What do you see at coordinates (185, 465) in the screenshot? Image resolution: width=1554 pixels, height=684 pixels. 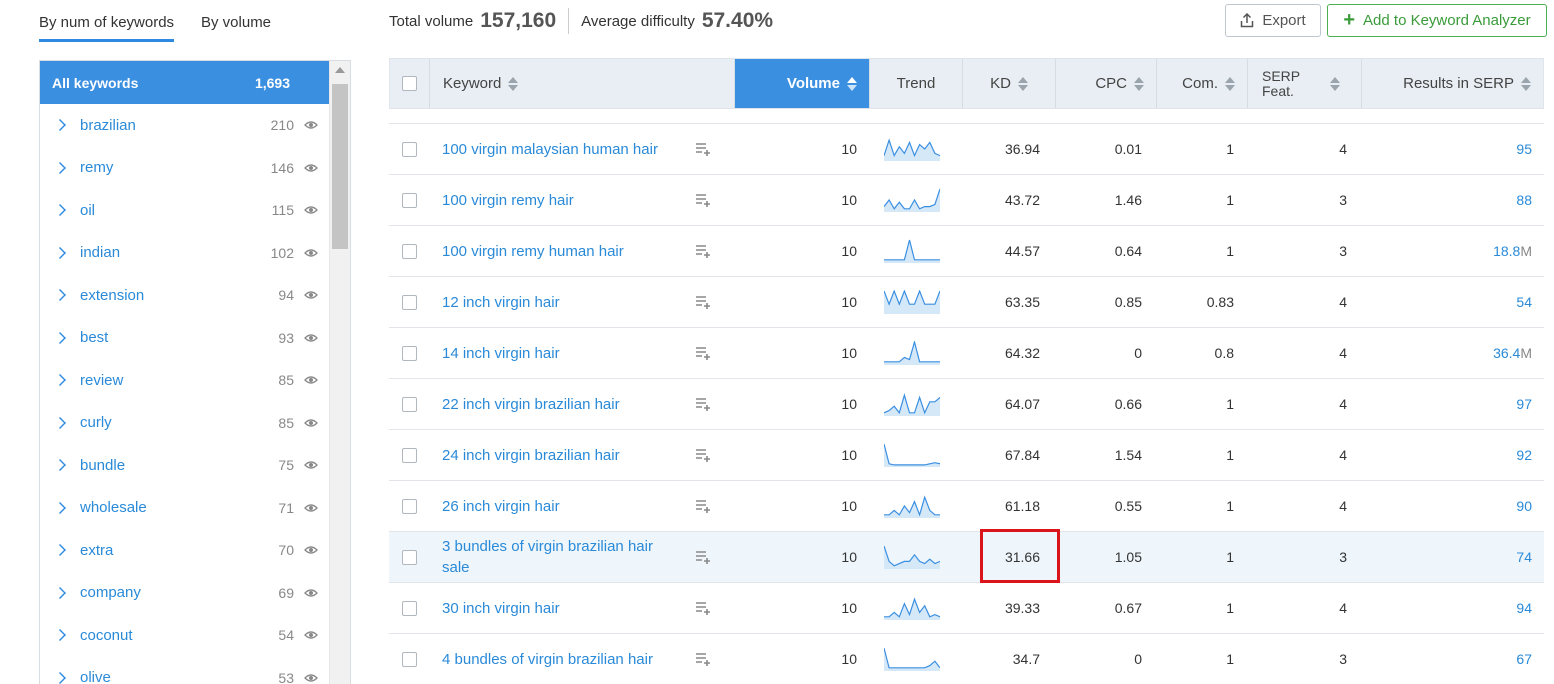 I see `sidebar-group-item: bundle 75` at bounding box center [185, 465].